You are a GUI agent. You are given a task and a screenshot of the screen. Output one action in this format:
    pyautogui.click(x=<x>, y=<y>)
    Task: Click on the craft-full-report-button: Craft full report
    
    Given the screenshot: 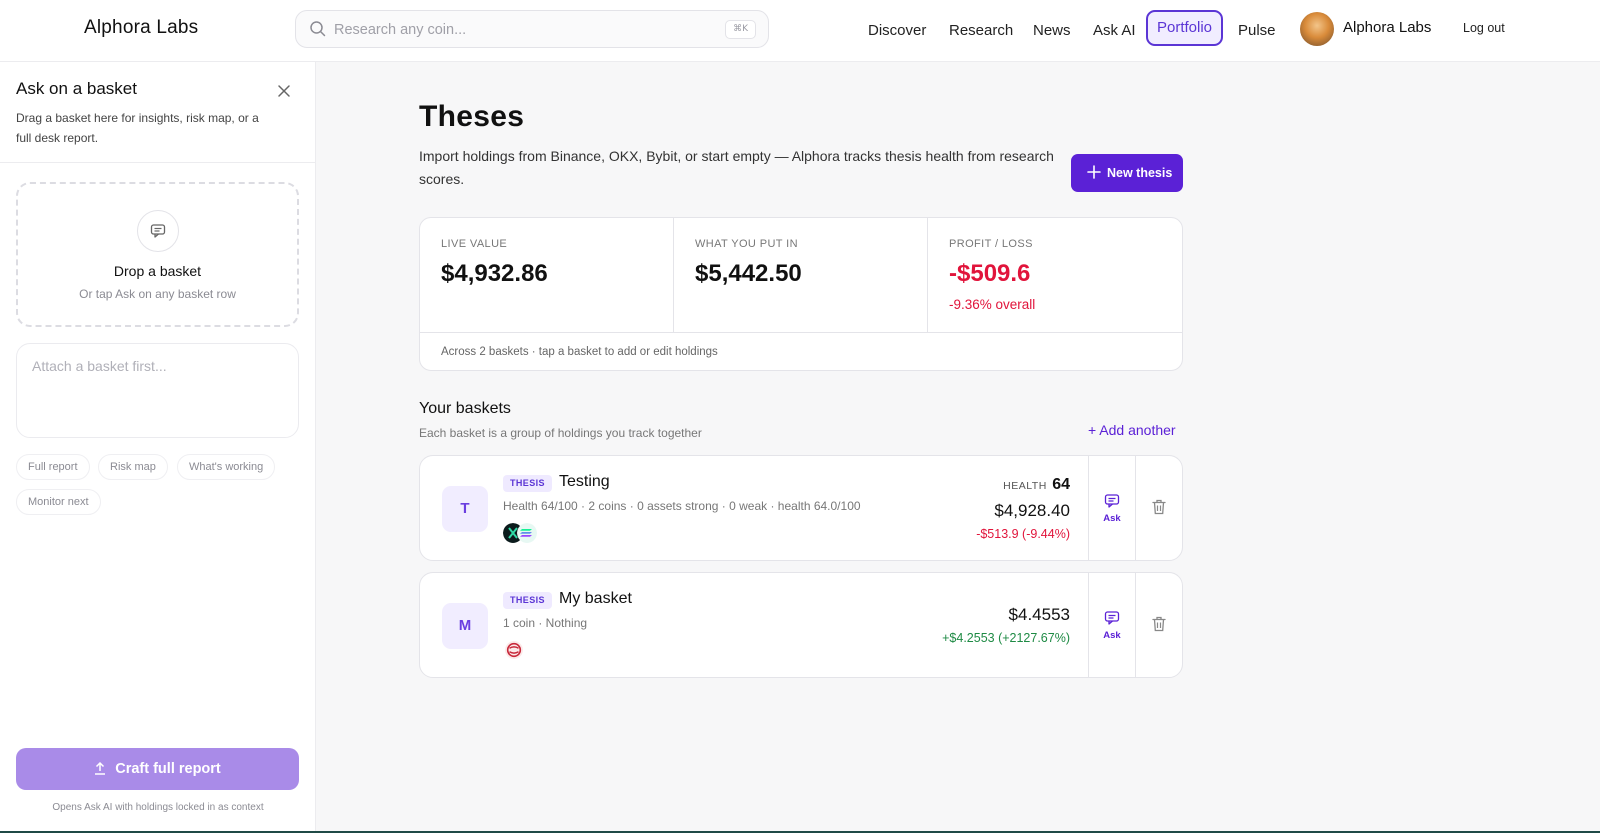 What is the action you would take?
    pyautogui.click(x=157, y=769)
    